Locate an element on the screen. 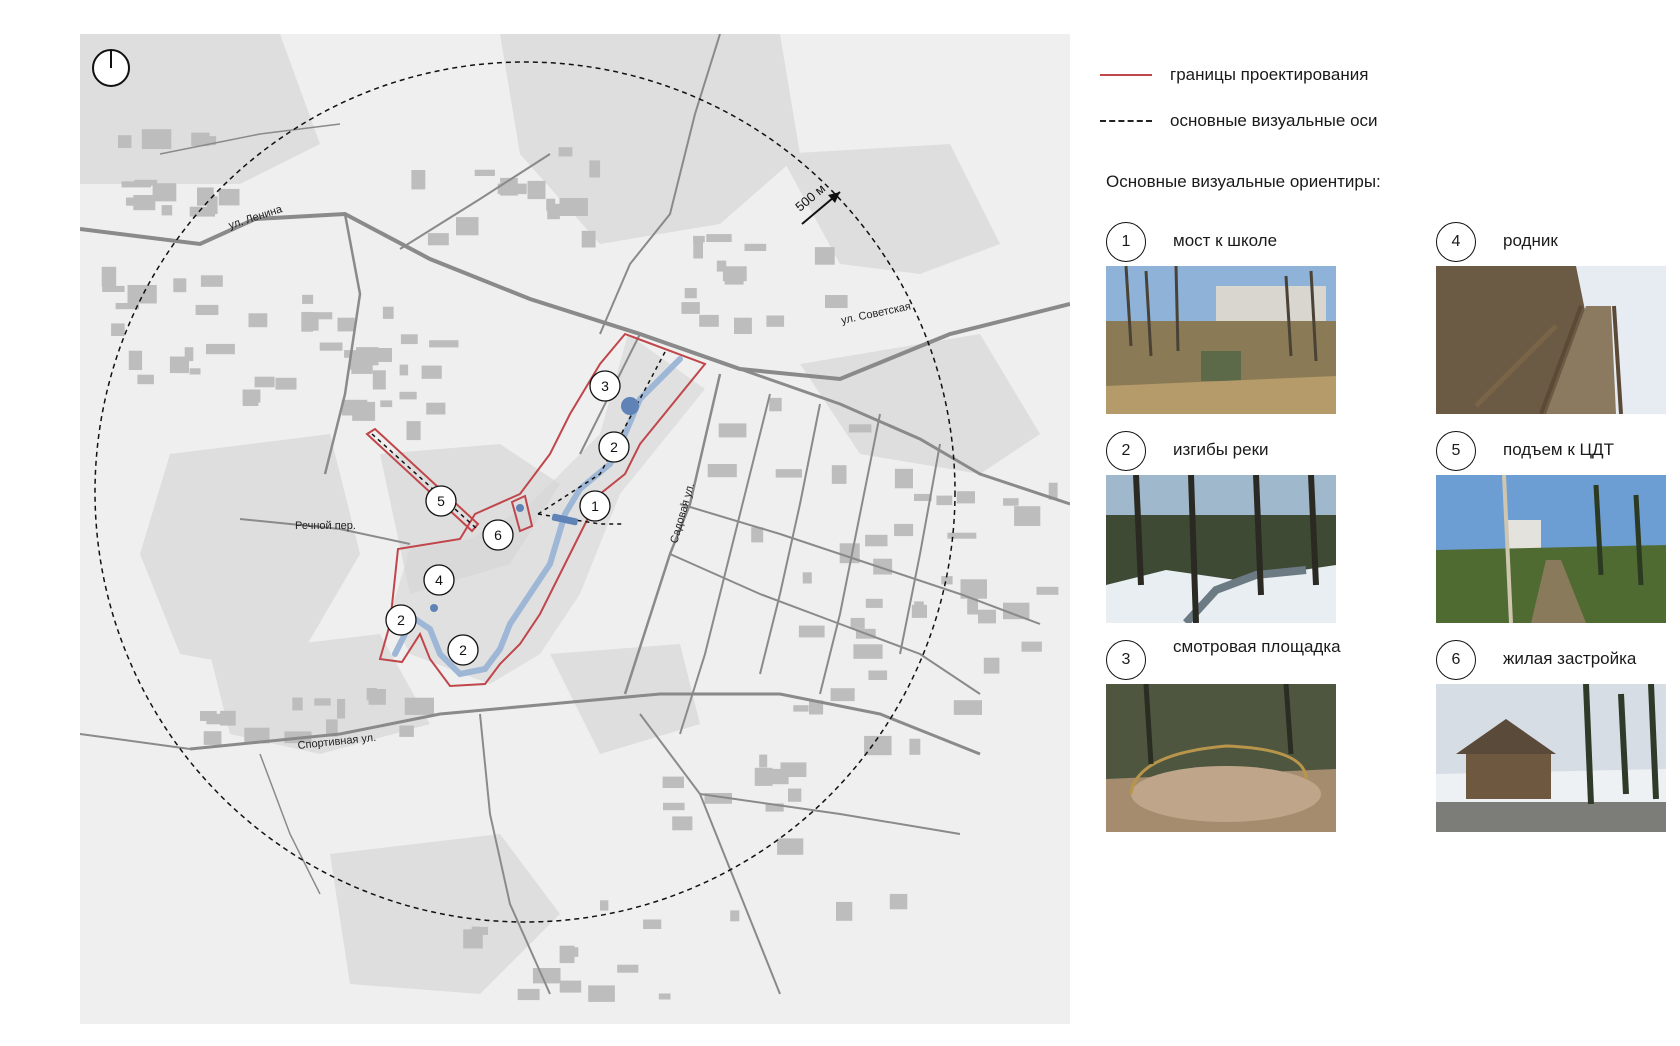  svg-text: 1 is located at coordinates (595, 506).